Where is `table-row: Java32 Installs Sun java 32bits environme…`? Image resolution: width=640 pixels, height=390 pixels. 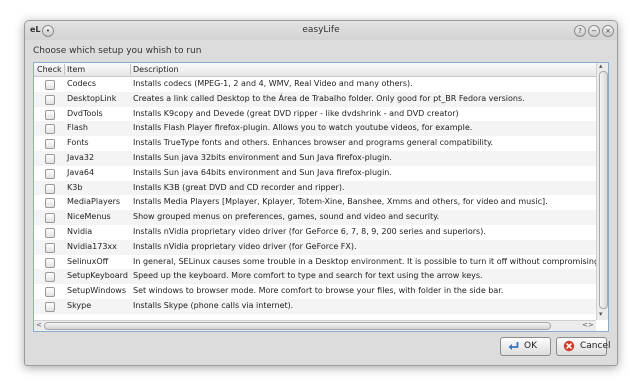
table-row: Java32 Installs Sun java 32bits environme… is located at coordinates (315, 158).